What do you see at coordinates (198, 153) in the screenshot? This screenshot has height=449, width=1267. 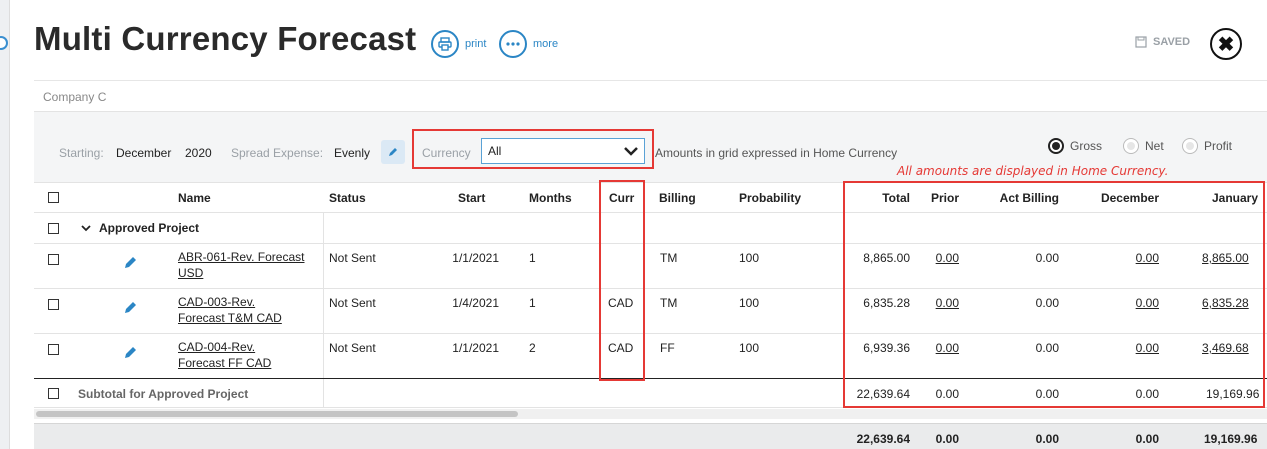 I see `starting-year: 2020` at bounding box center [198, 153].